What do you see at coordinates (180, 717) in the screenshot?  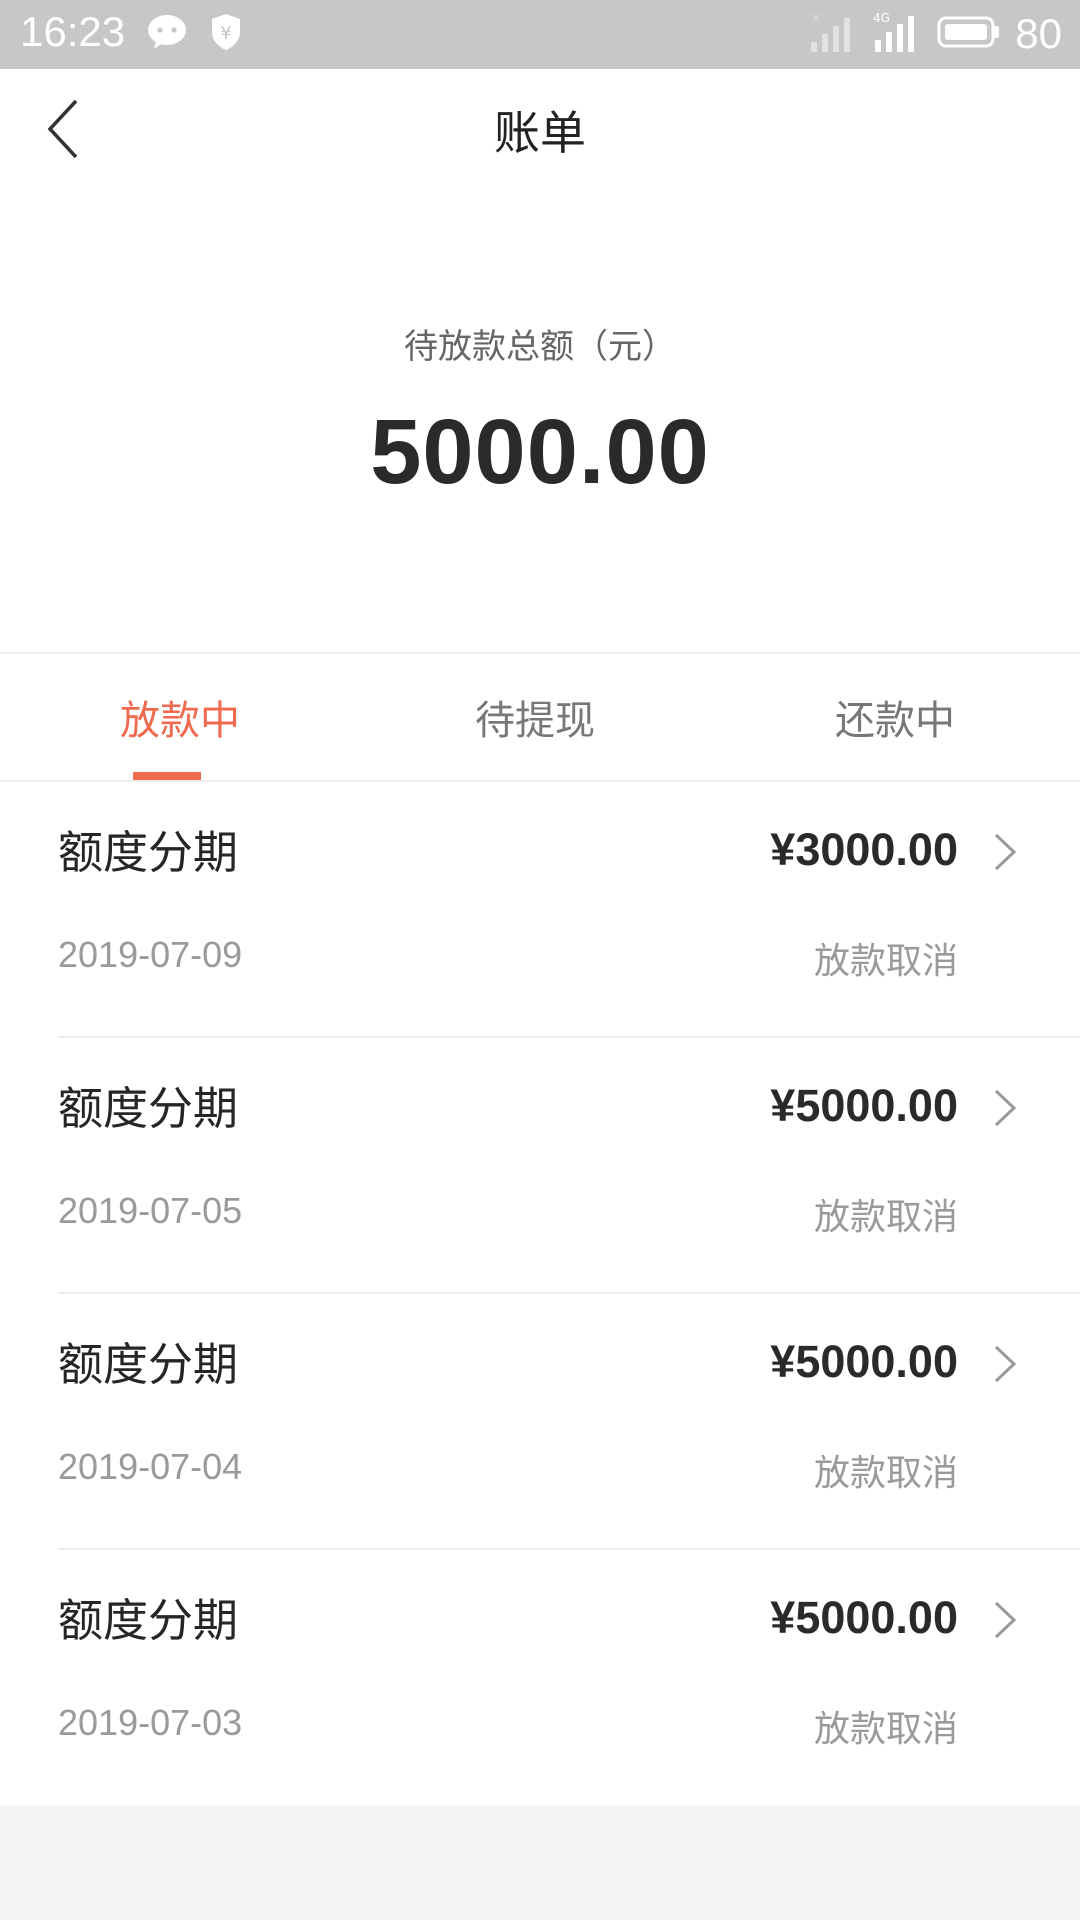 I see `tab-lending: 放款中` at bounding box center [180, 717].